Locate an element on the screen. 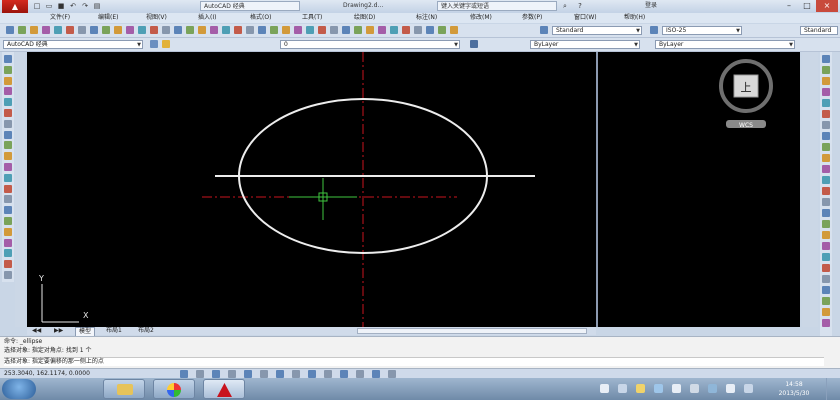 This screenshot has width=840, height=400. new-icon: □ is located at coordinates (37, 6).